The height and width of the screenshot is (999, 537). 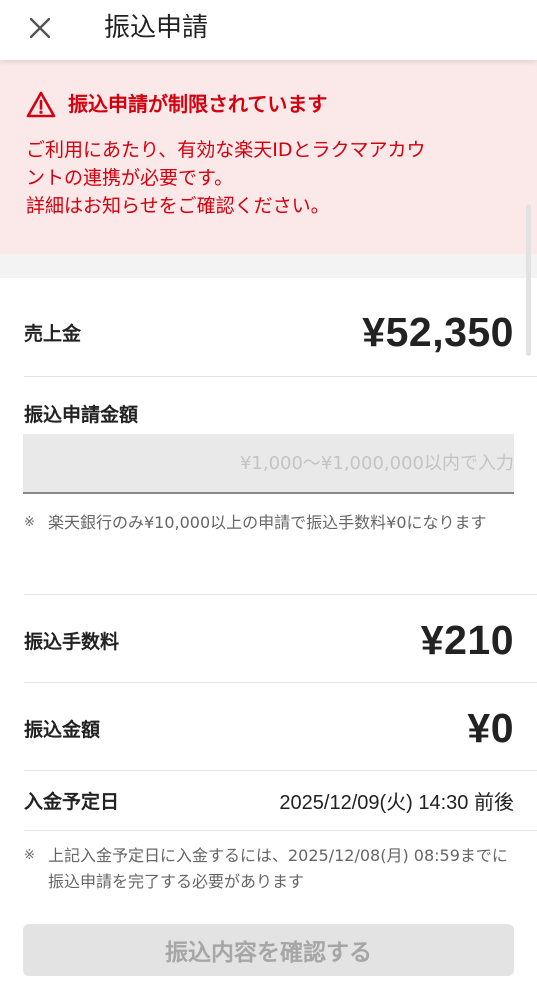 What do you see at coordinates (41, 104) in the screenshot?
I see `warning-icon` at bounding box center [41, 104].